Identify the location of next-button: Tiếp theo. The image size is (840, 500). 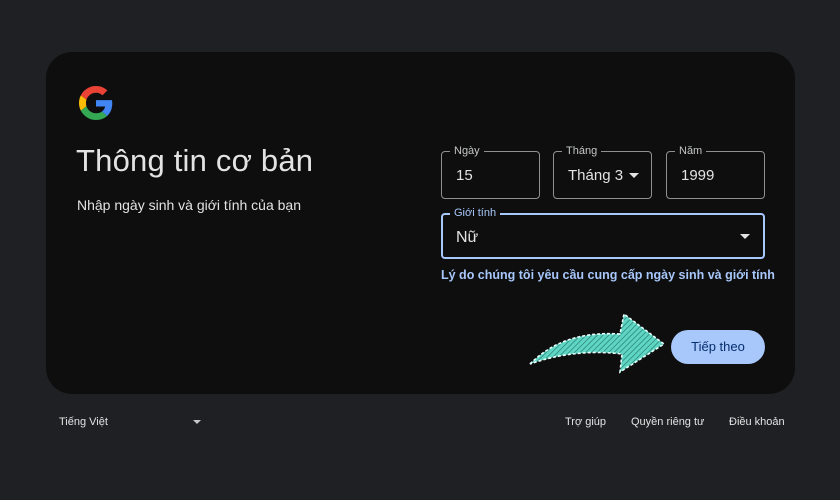
(718, 347).